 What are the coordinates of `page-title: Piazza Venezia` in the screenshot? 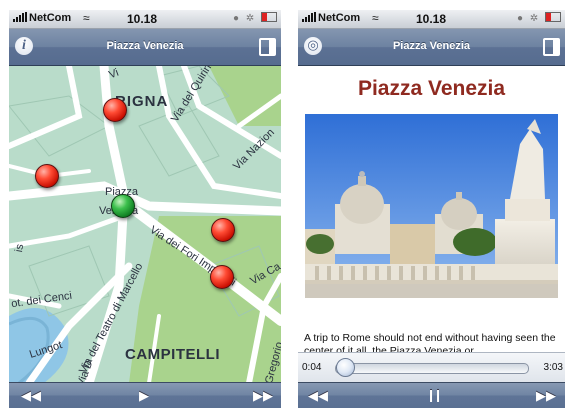 It's located at (431, 88).